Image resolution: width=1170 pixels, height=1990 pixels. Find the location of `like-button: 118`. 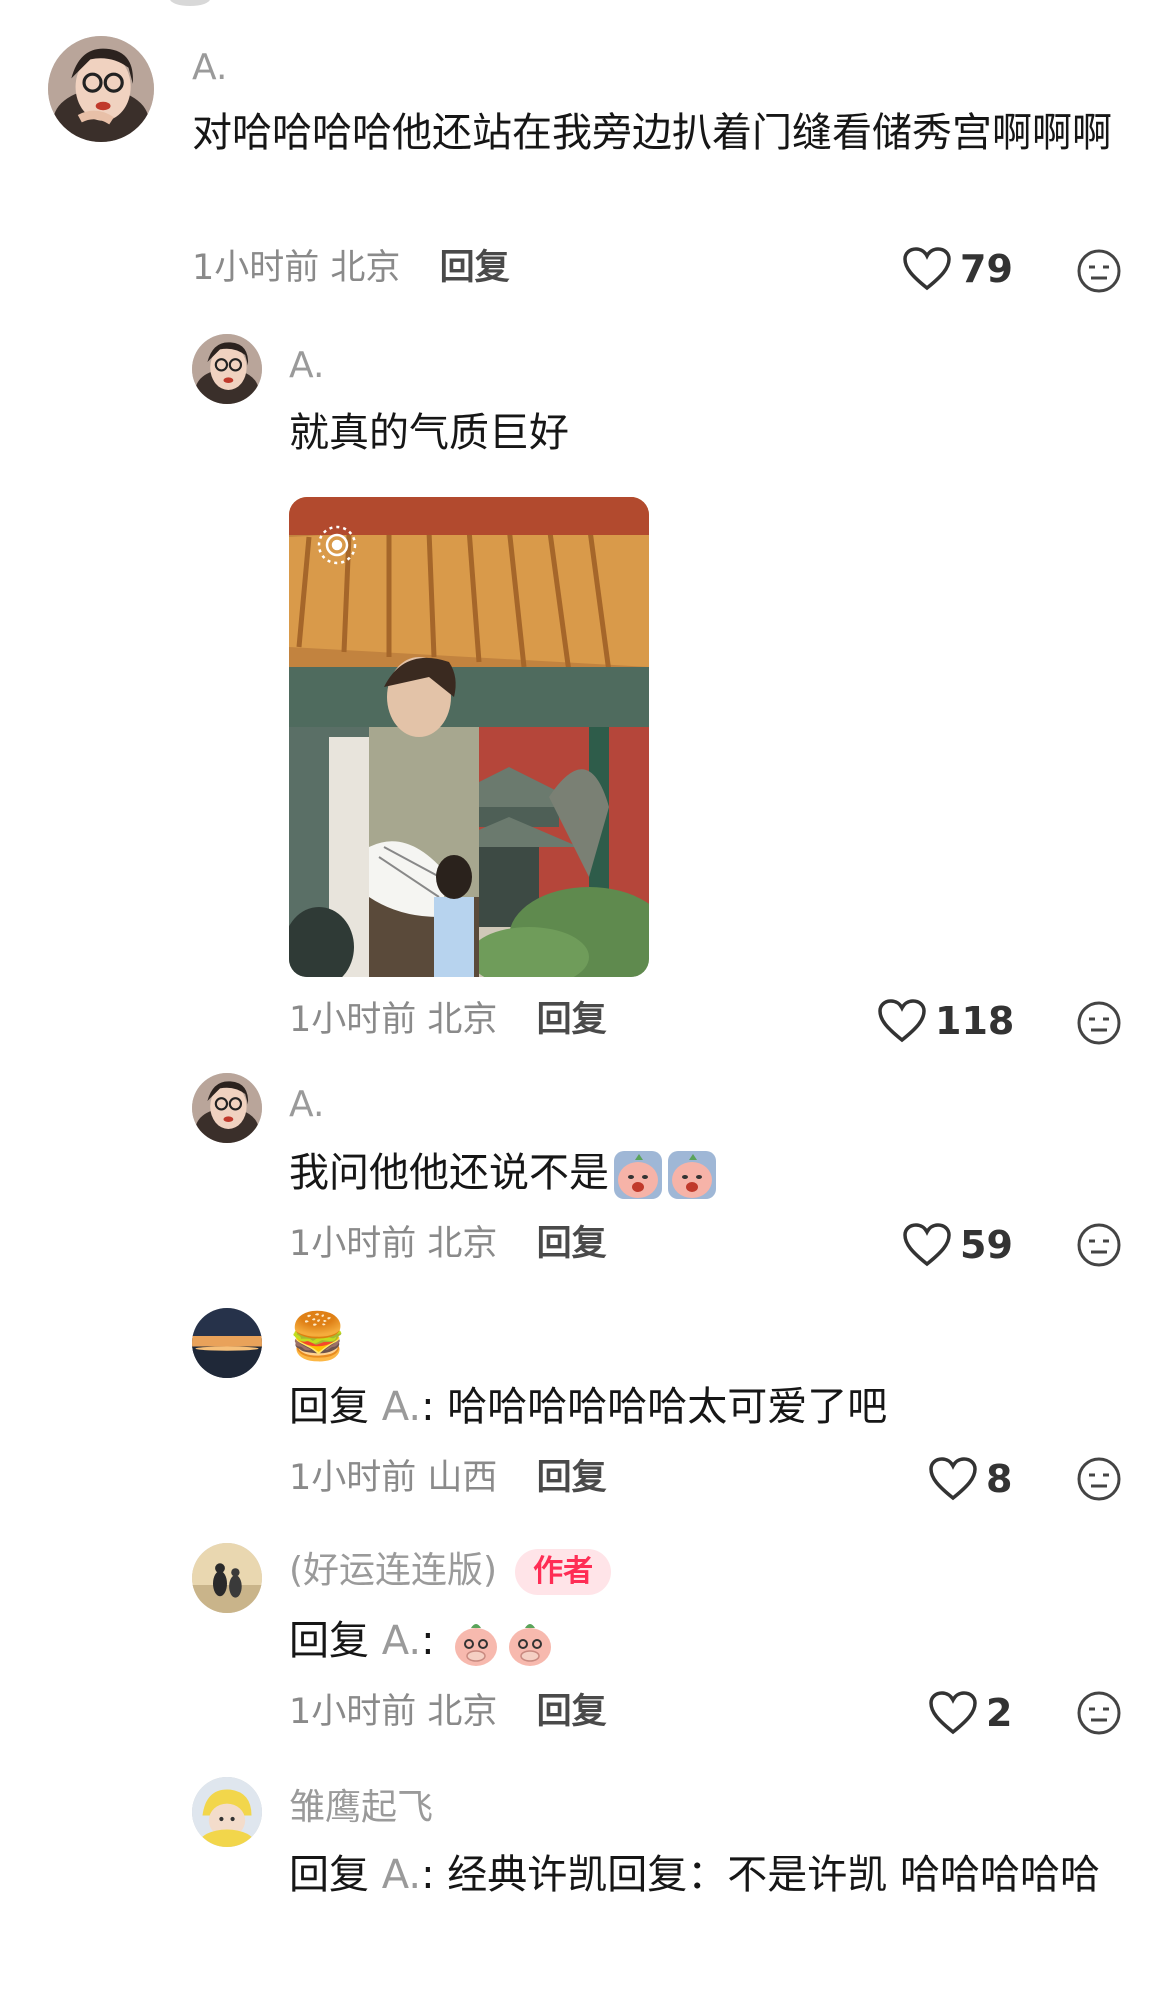

like-button: 118 is located at coordinates (945, 1021).